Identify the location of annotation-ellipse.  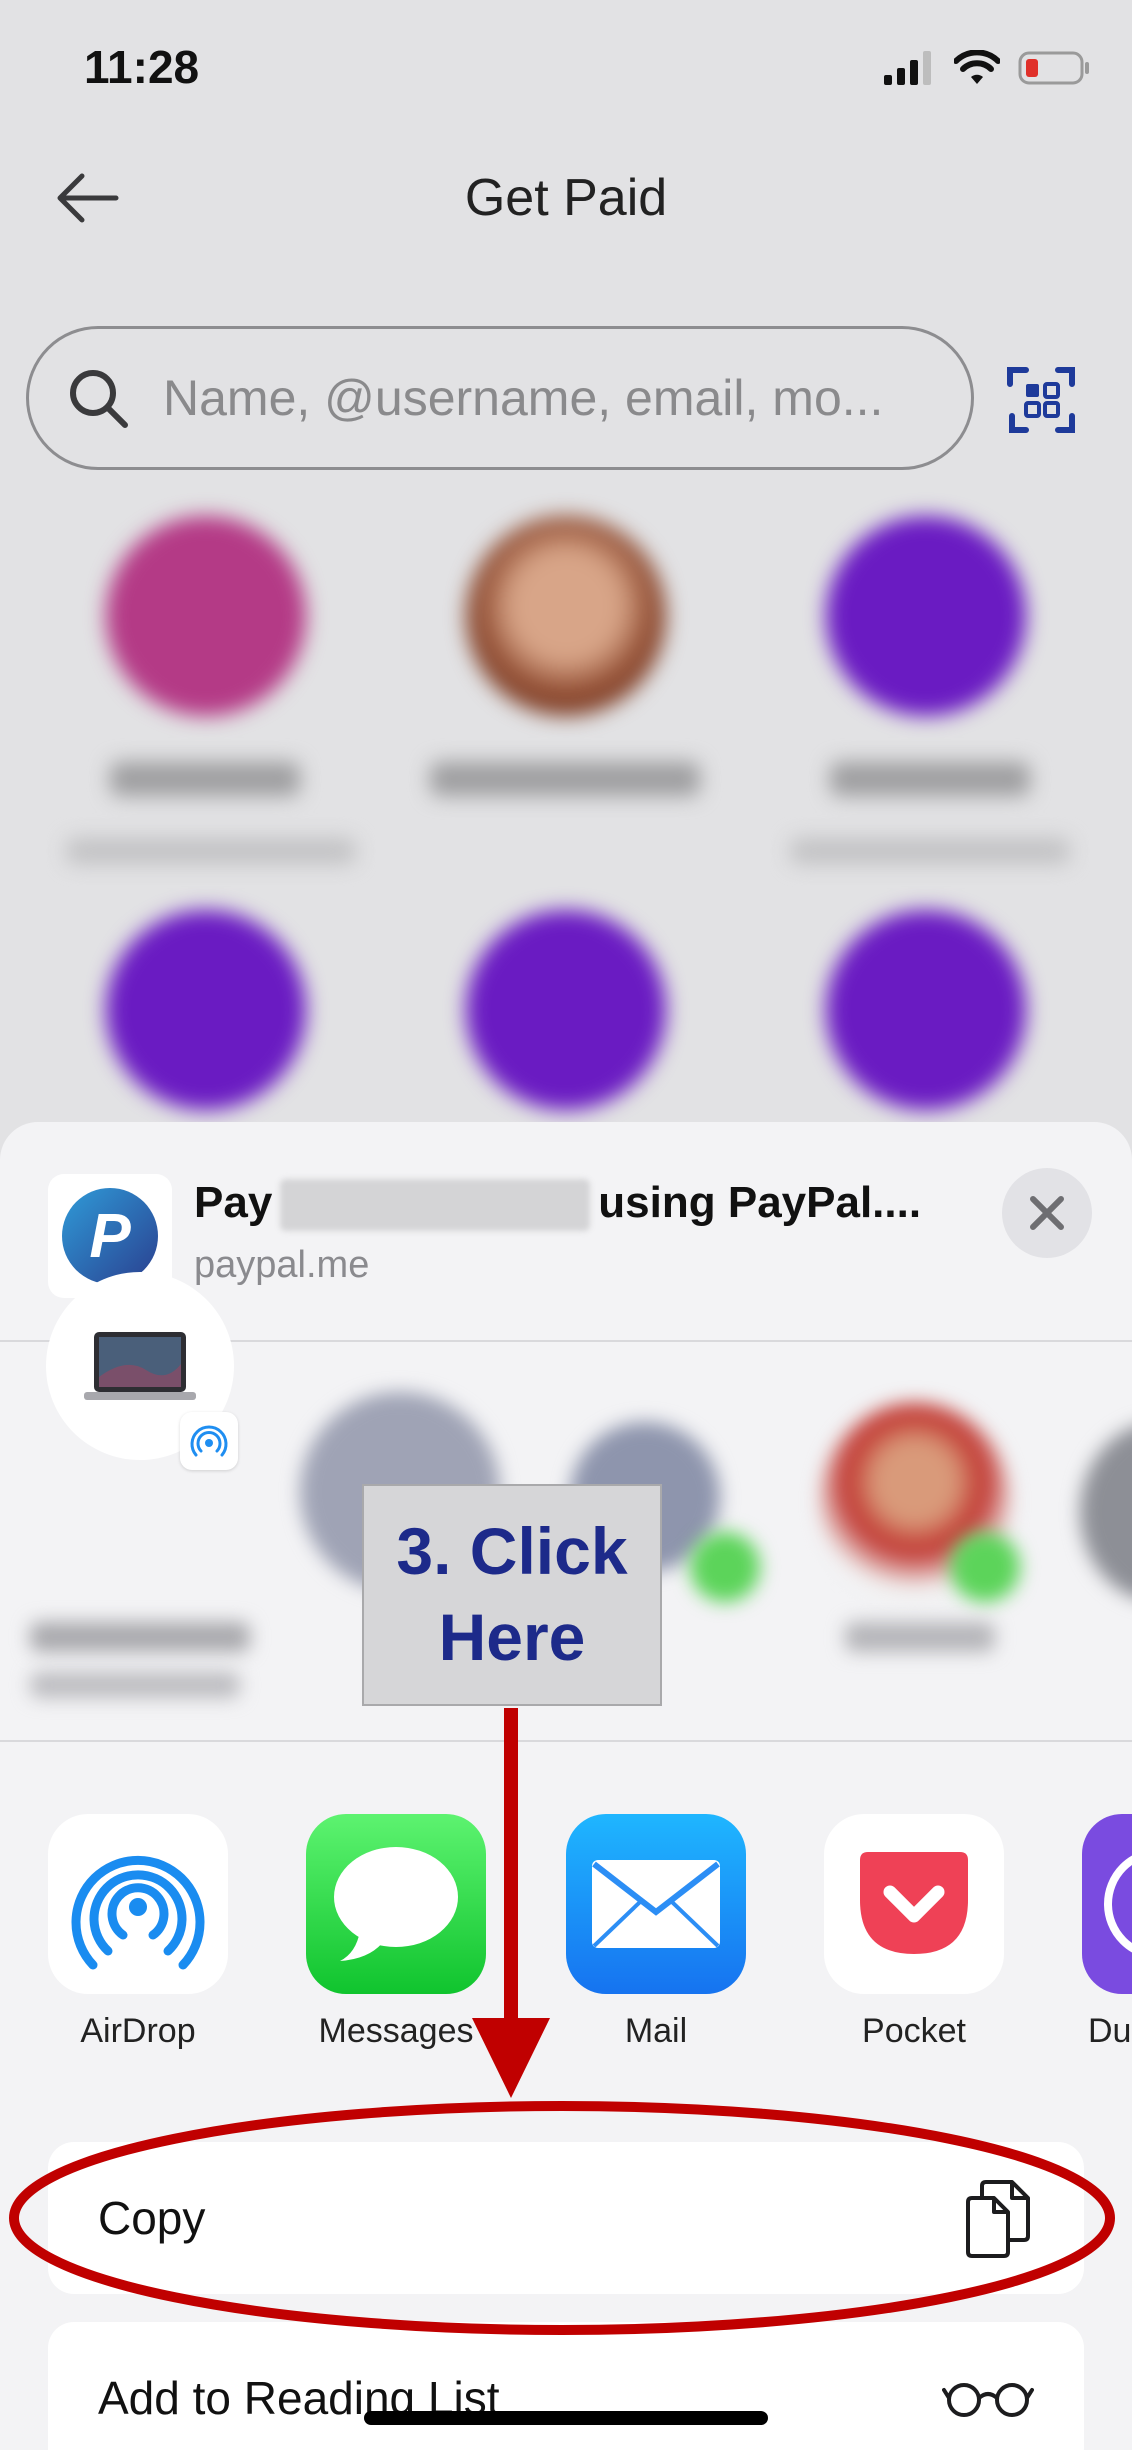
(562, 2218).